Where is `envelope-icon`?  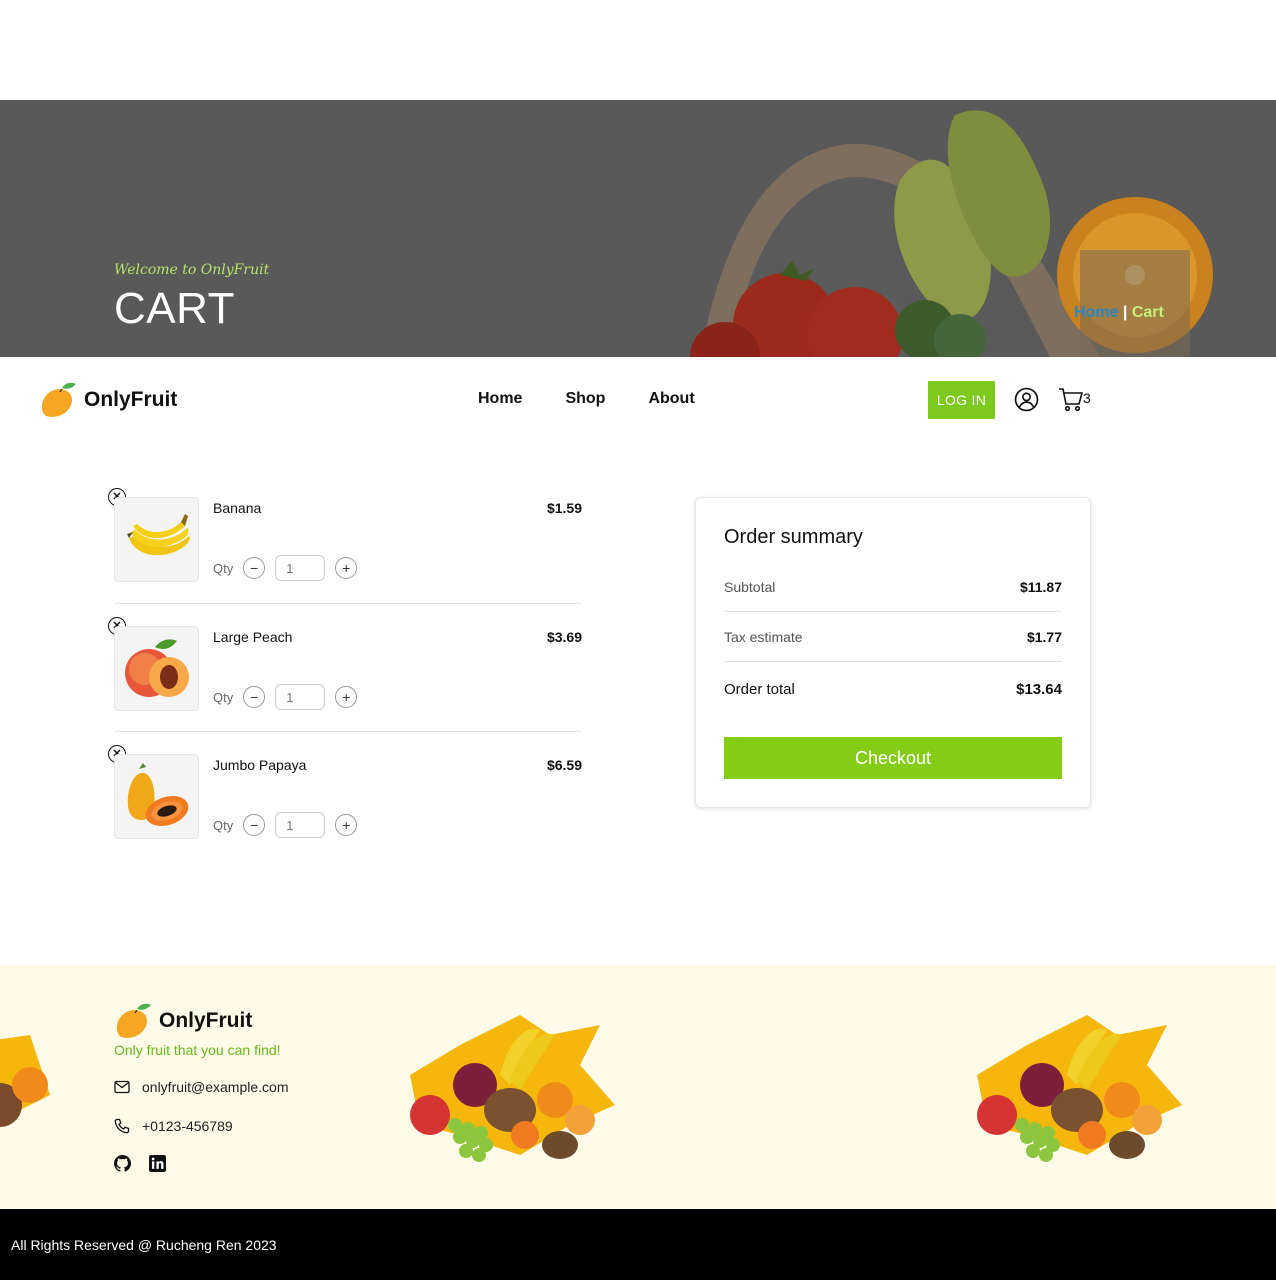 envelope-icon is located at coordinates (122, 1087).